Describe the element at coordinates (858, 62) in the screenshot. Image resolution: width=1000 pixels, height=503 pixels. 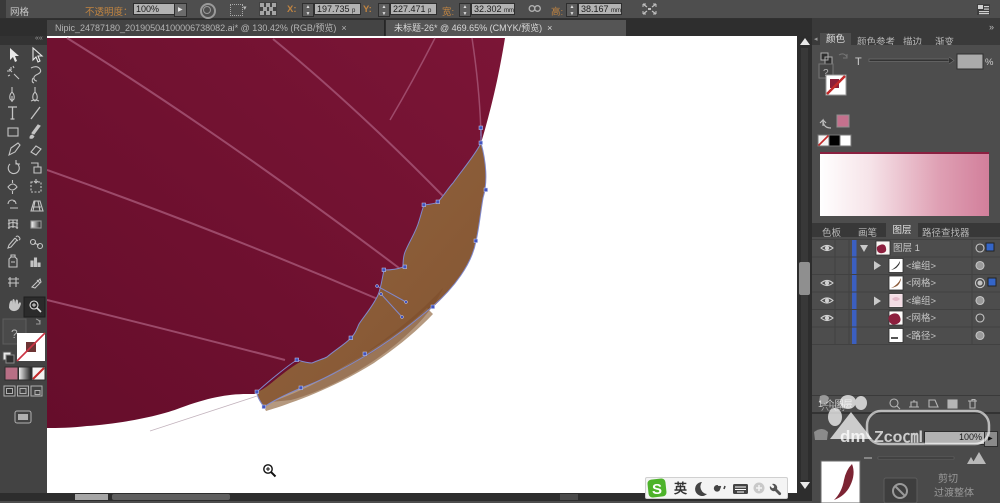
I see `svg-text: T` at that location.